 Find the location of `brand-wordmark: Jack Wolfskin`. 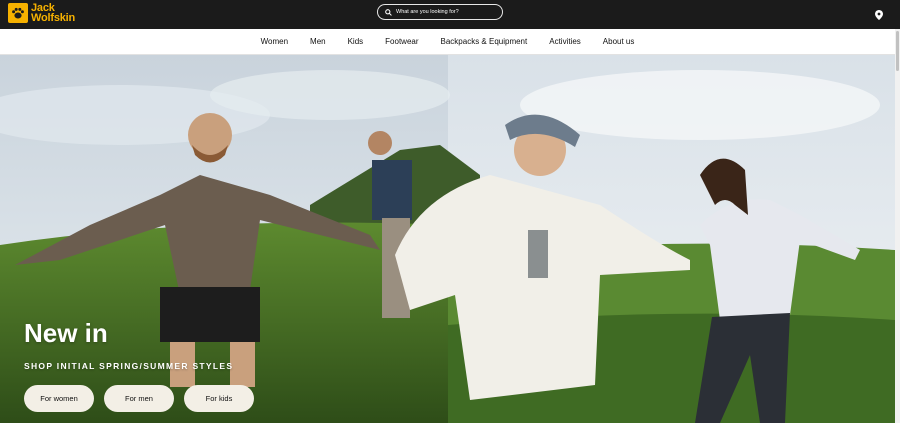

brand-wordmark: Jack Wolfskin is located at coordinates (53, 13).